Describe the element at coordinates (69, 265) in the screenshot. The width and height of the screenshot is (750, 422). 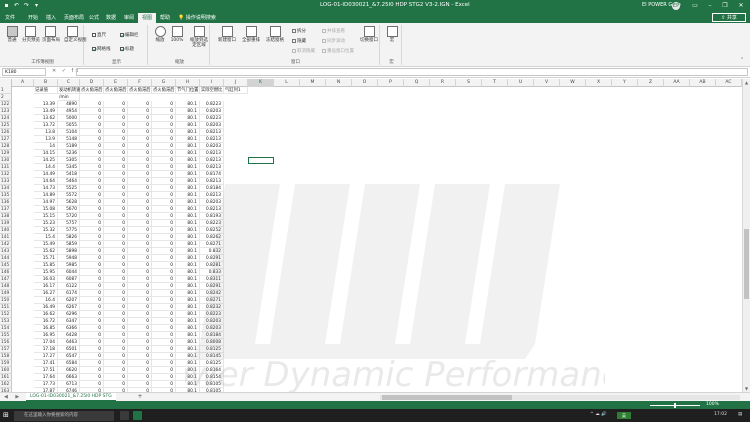
I see `table-cell: 5985` at that location.